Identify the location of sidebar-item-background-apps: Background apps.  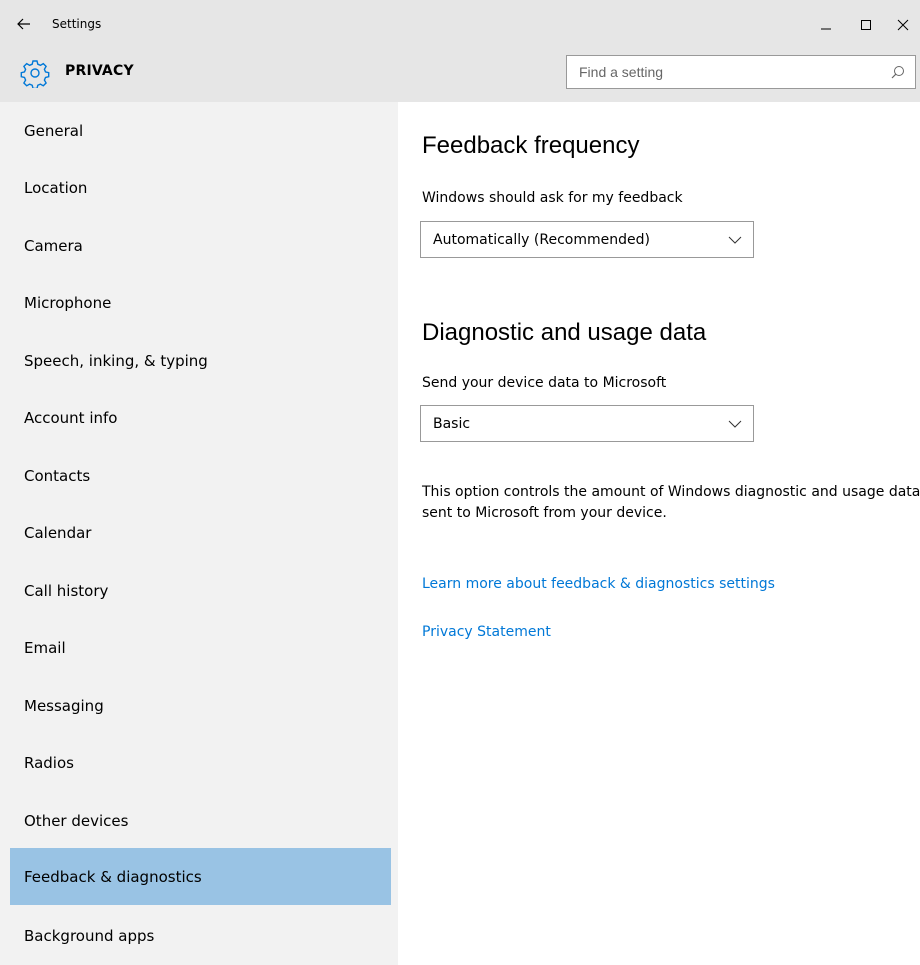
(200, 935).